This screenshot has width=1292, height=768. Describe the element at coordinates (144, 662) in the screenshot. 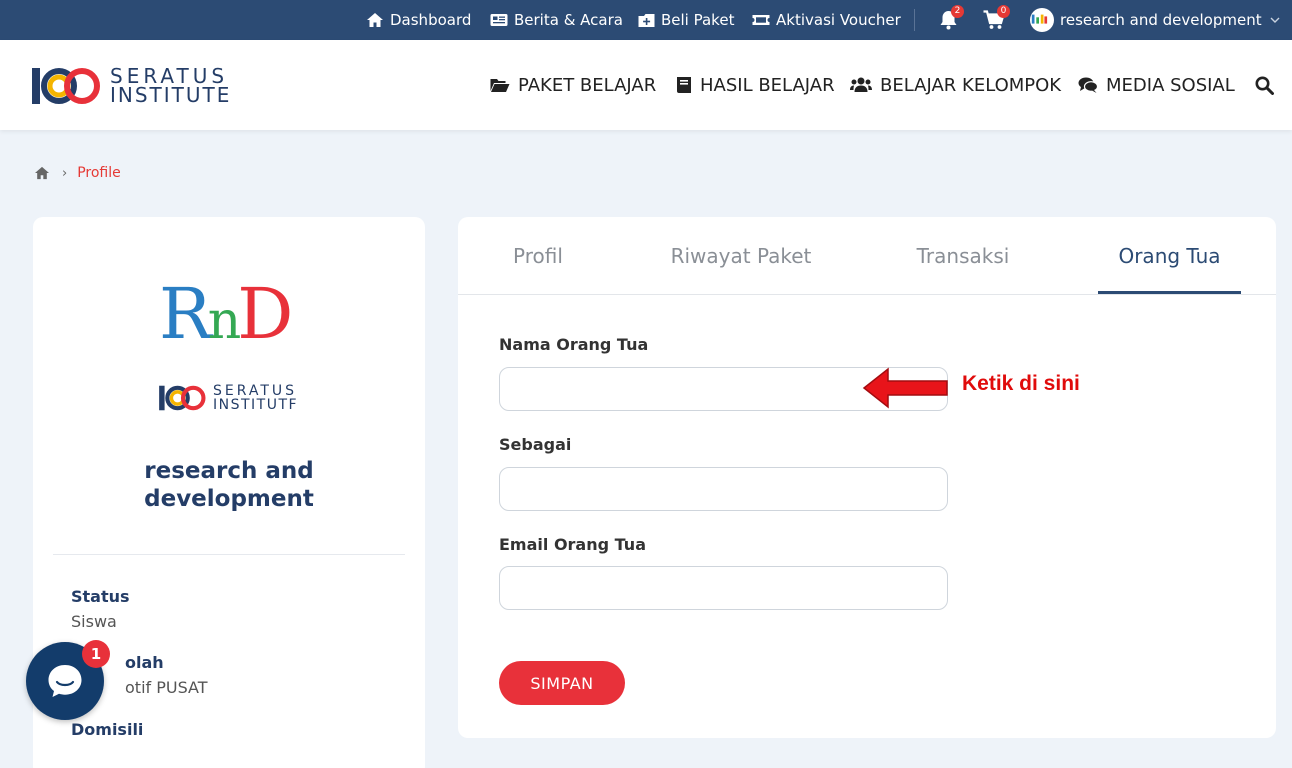

I see `field-sekolah-label: olah` at that location.